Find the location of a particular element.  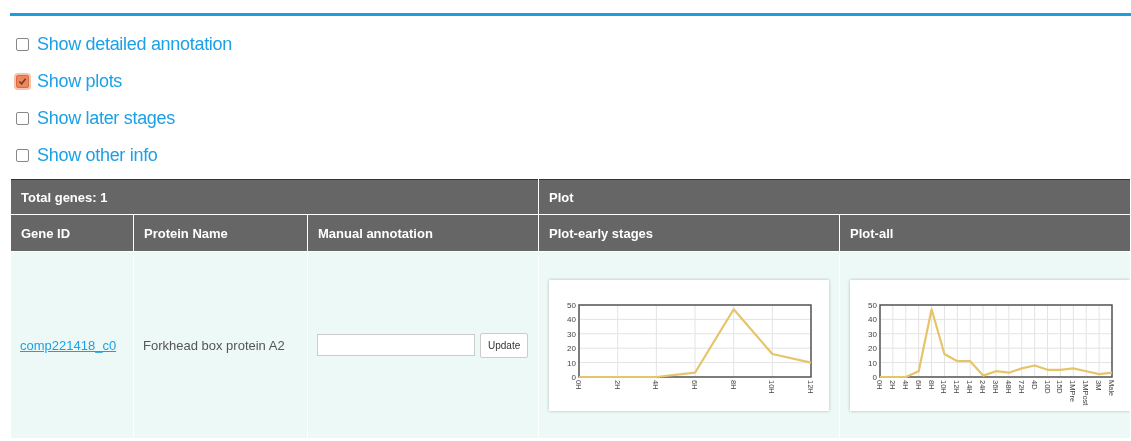

option-label: Show detailed annotation is located at coordinates (134, 44).